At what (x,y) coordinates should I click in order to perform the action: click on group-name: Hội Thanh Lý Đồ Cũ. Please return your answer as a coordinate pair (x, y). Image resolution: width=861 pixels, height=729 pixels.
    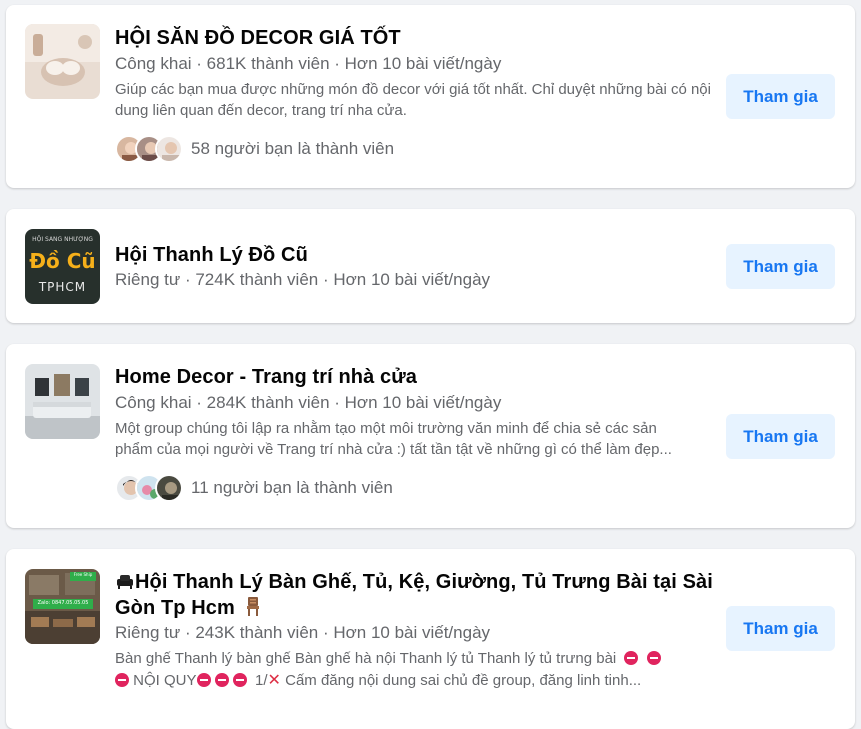
    Looking at the image, I should click on (211, 255).